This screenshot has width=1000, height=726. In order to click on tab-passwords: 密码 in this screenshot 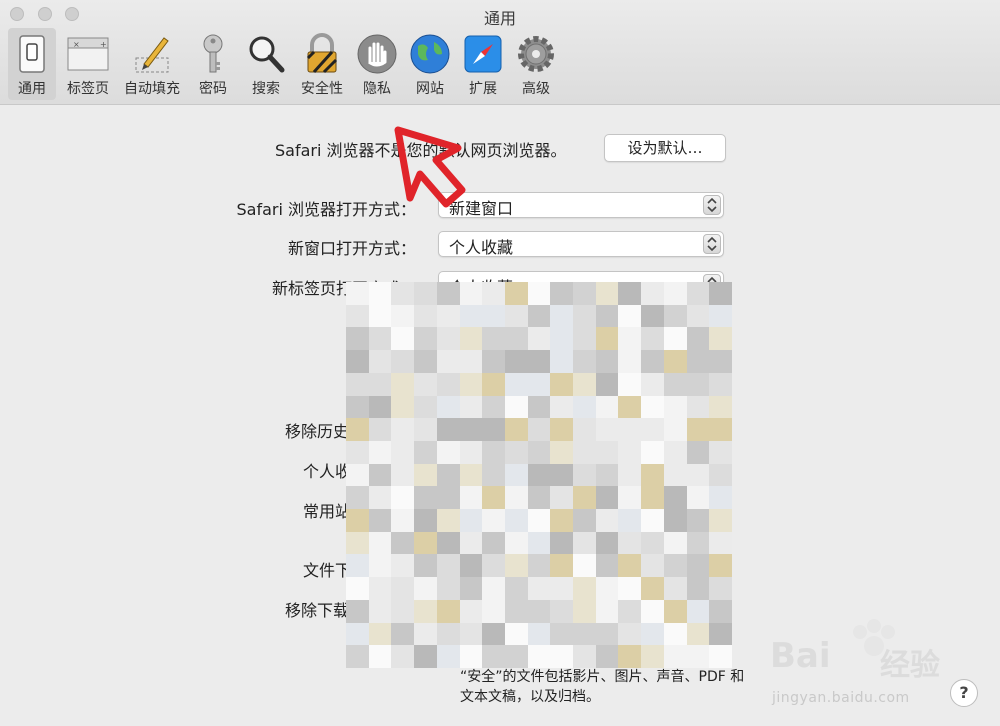, I will do `click(213, 64)`.